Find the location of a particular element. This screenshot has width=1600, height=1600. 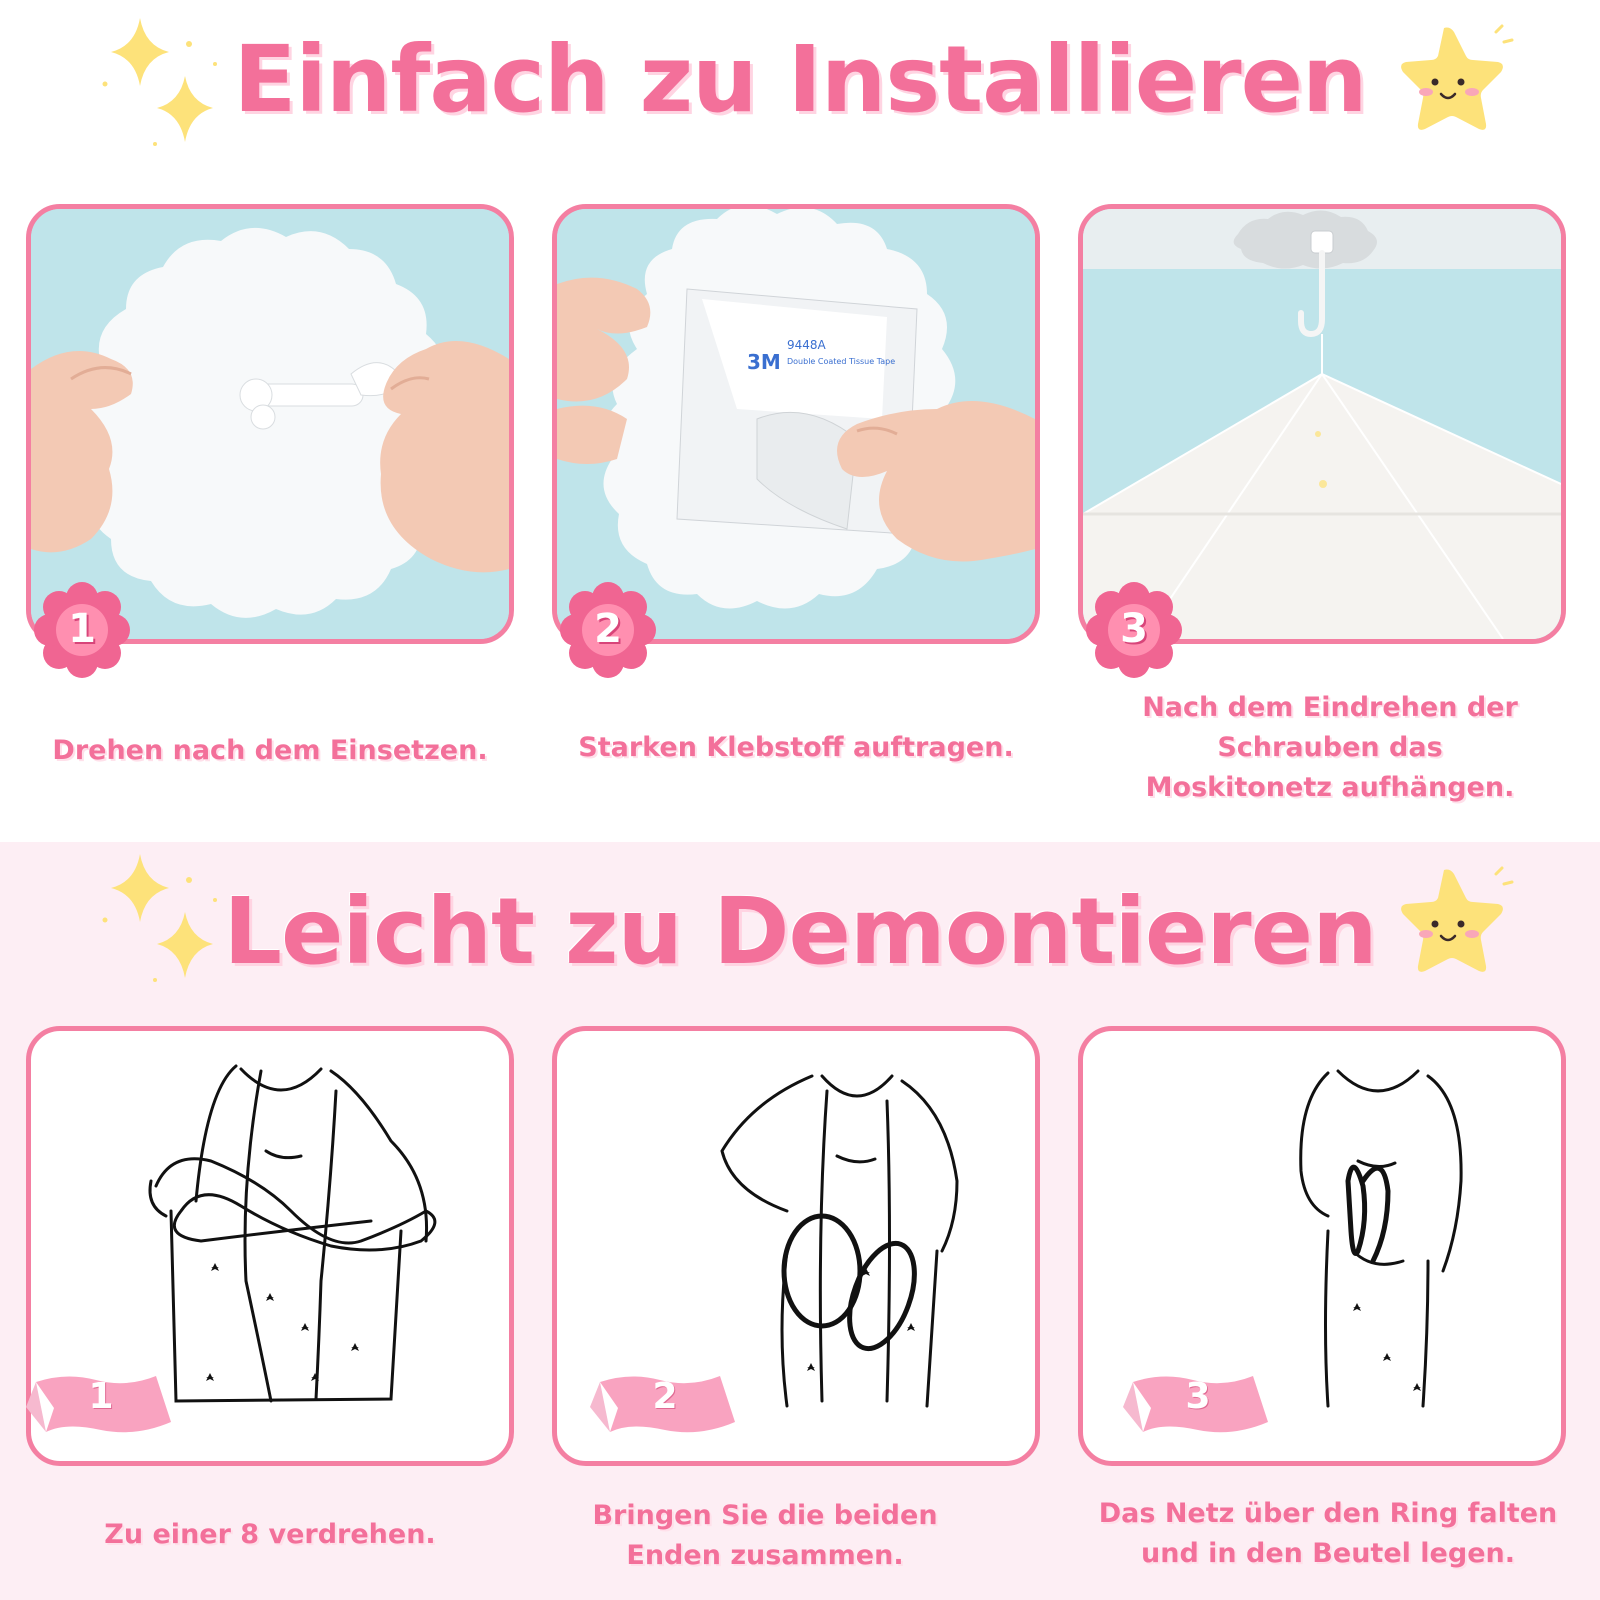

remove-step-2-badge: 2 is located at coordinates (665, 1402).